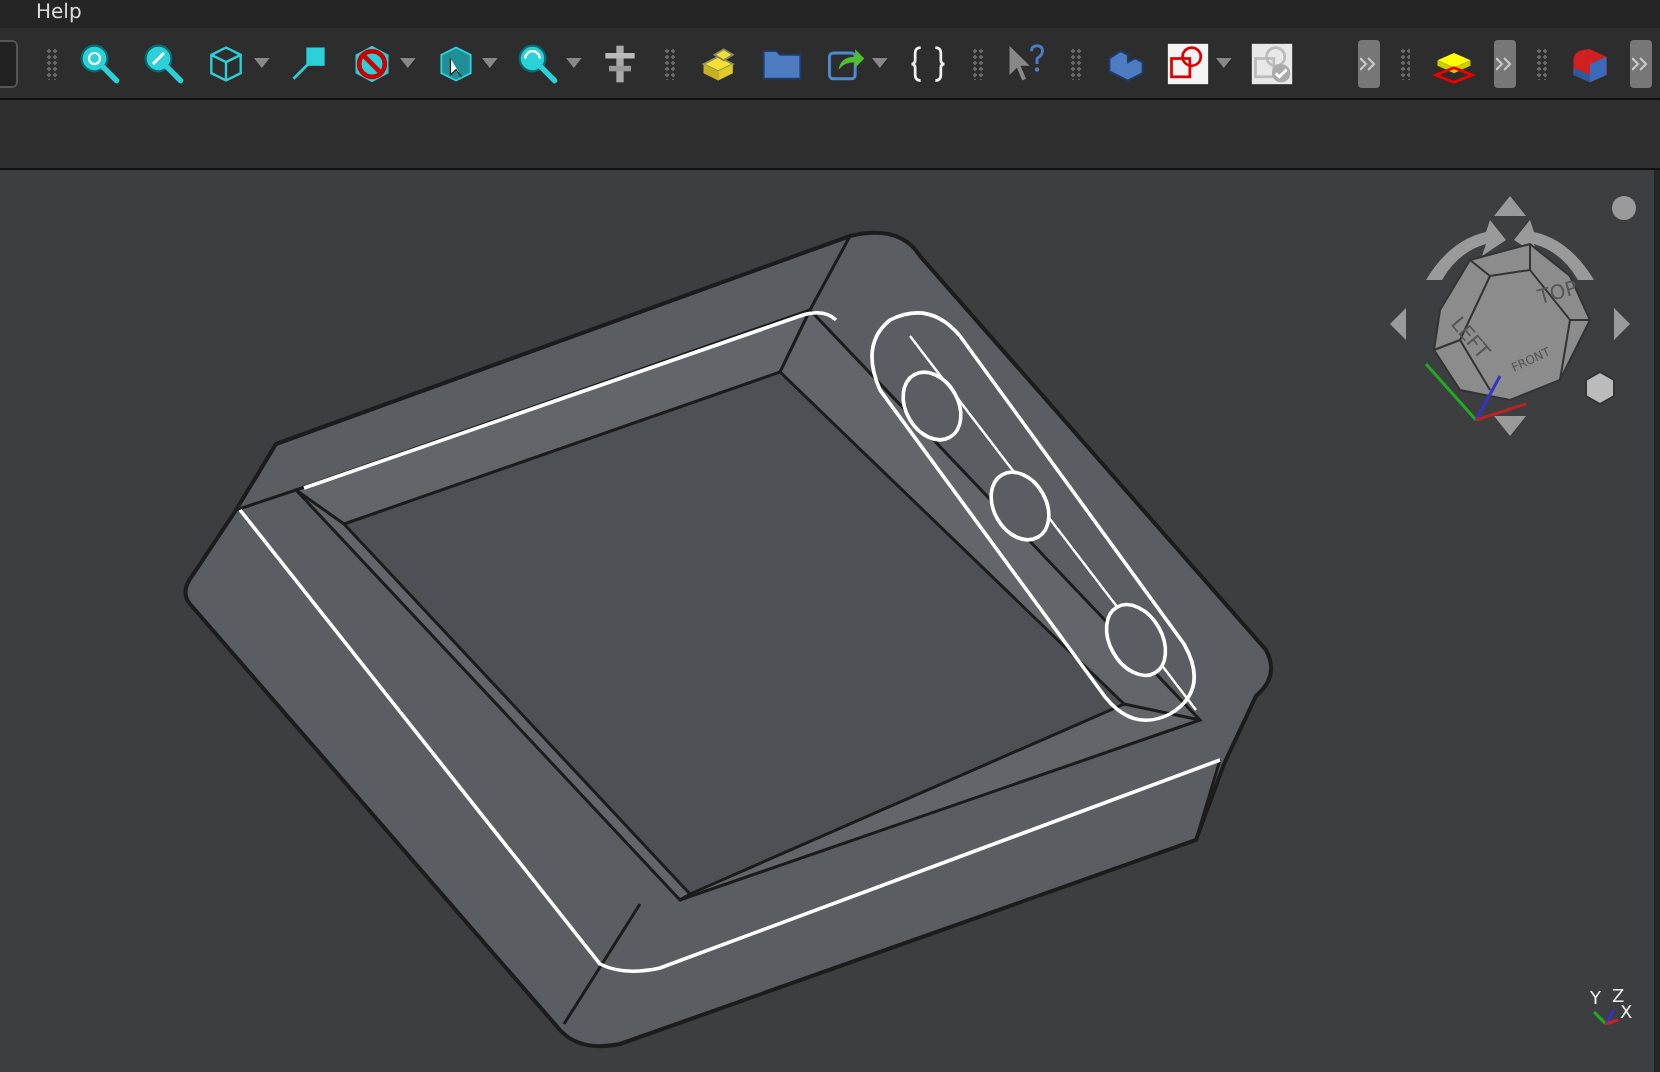 The height and width of the screenshot is (1072, 1660). I want to click on menu-item: Help, so click(59, 14).